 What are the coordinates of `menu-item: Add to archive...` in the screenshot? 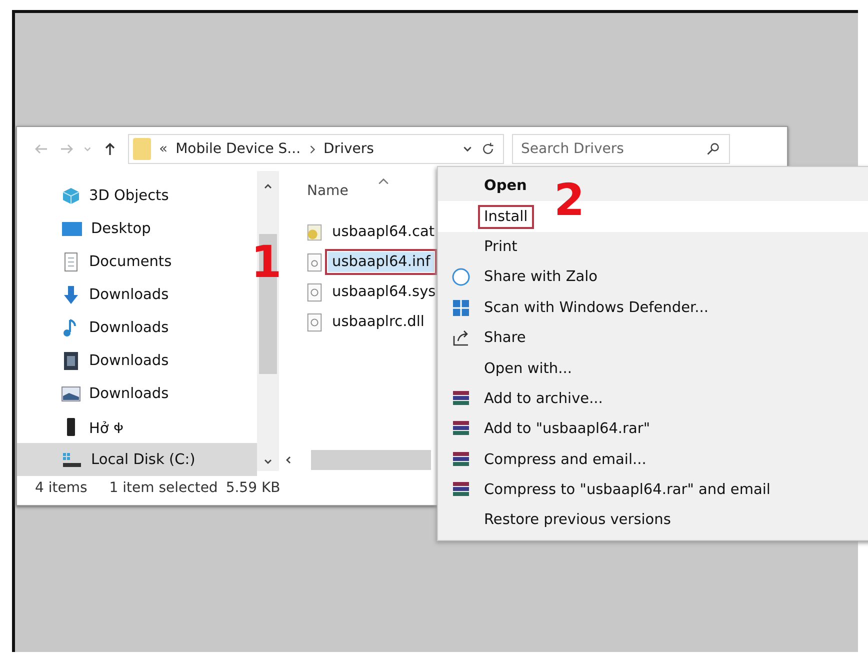 It's located at (543, 399).